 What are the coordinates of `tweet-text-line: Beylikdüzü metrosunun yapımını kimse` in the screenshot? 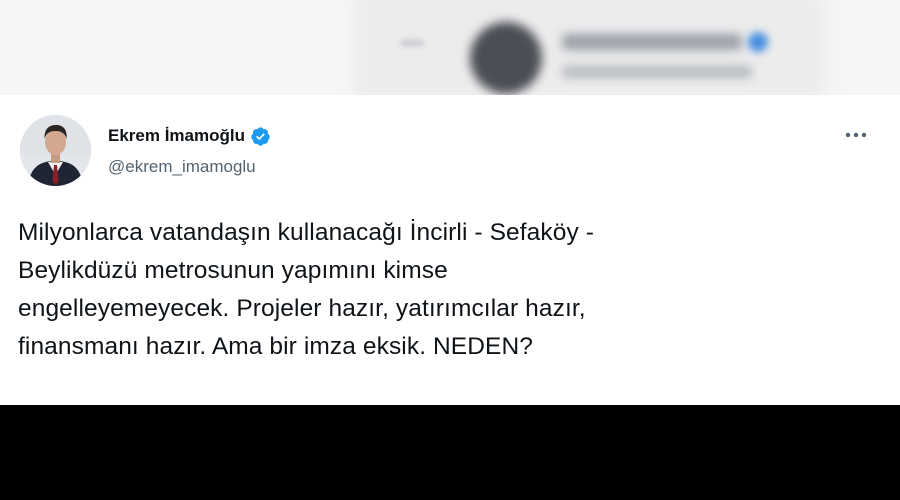 It's located at (233, 270).